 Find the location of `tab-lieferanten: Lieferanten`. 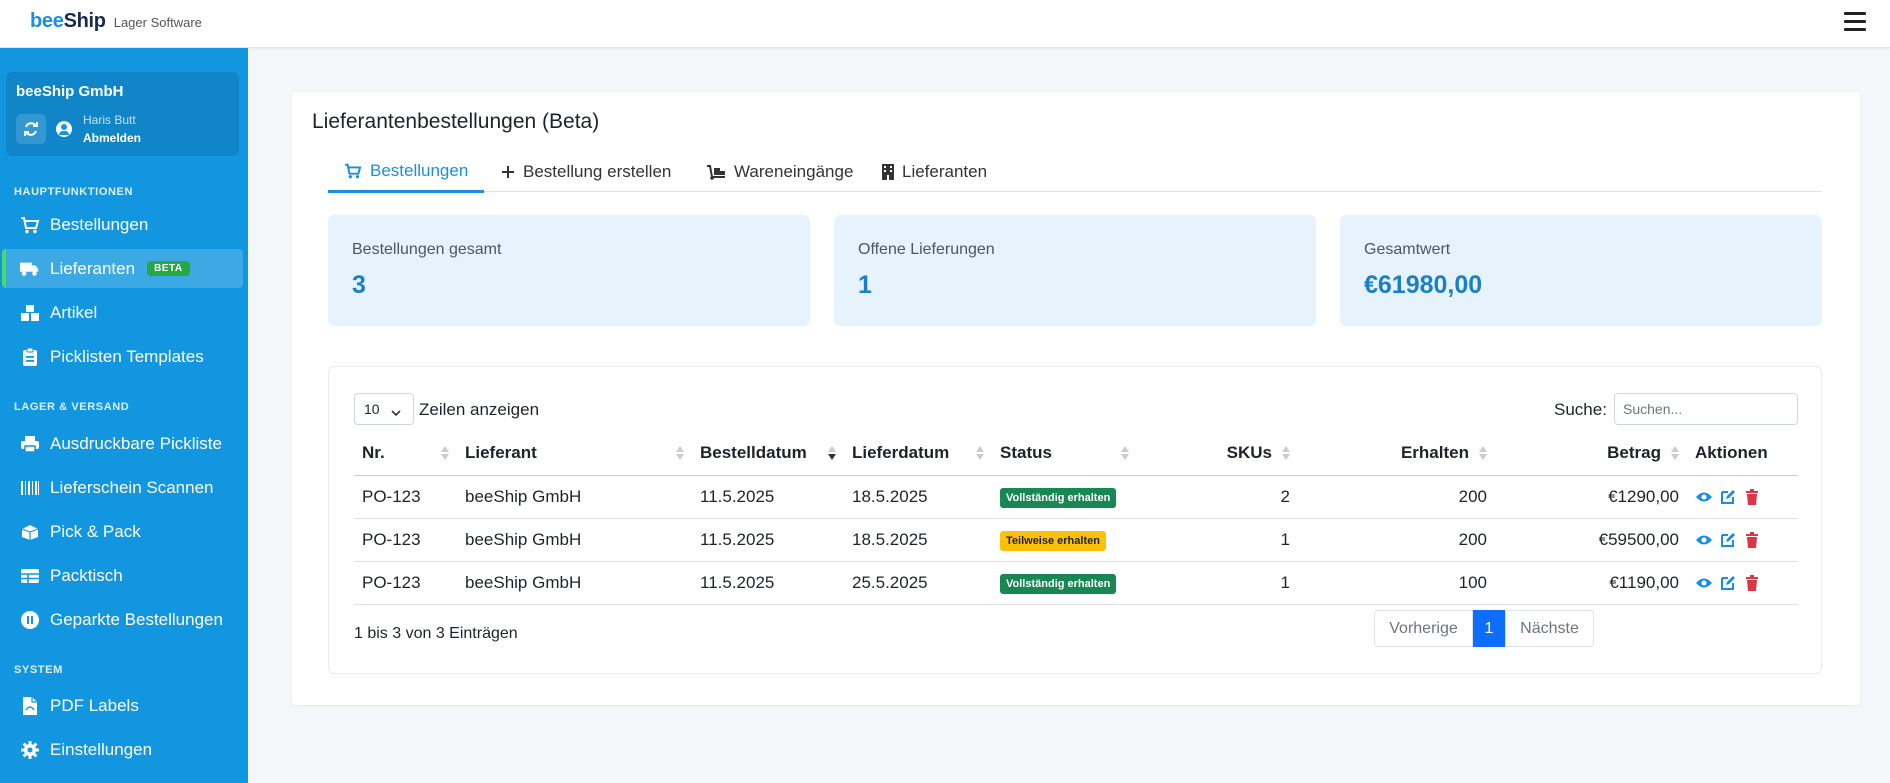

tab-lieferanten: Lieferanten is located at coordinates (934, 172).